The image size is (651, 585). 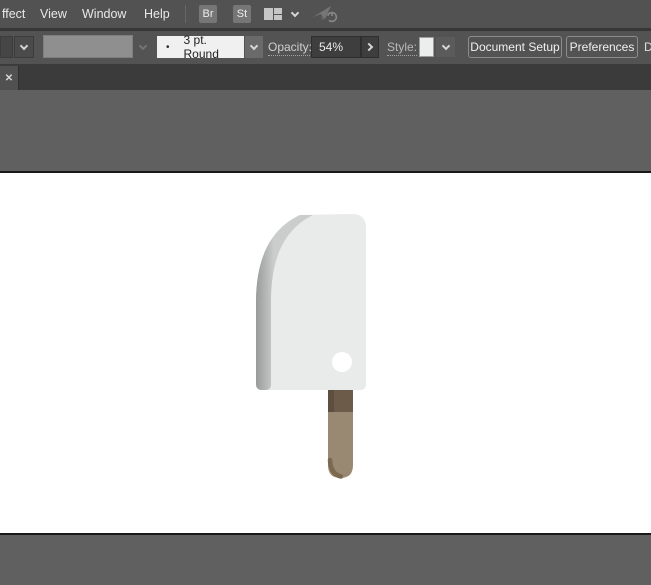 What do you see at coordinates (53, 14) in the screenshot?
I see `menu-view: View` at bounding box center [53, 14].